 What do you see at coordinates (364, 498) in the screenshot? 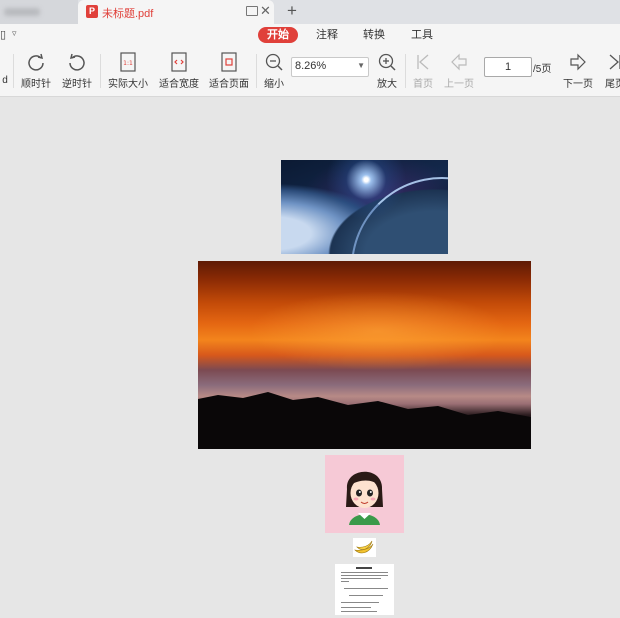
I see `cartoon-girl-image` at bounding box center [364, 498].